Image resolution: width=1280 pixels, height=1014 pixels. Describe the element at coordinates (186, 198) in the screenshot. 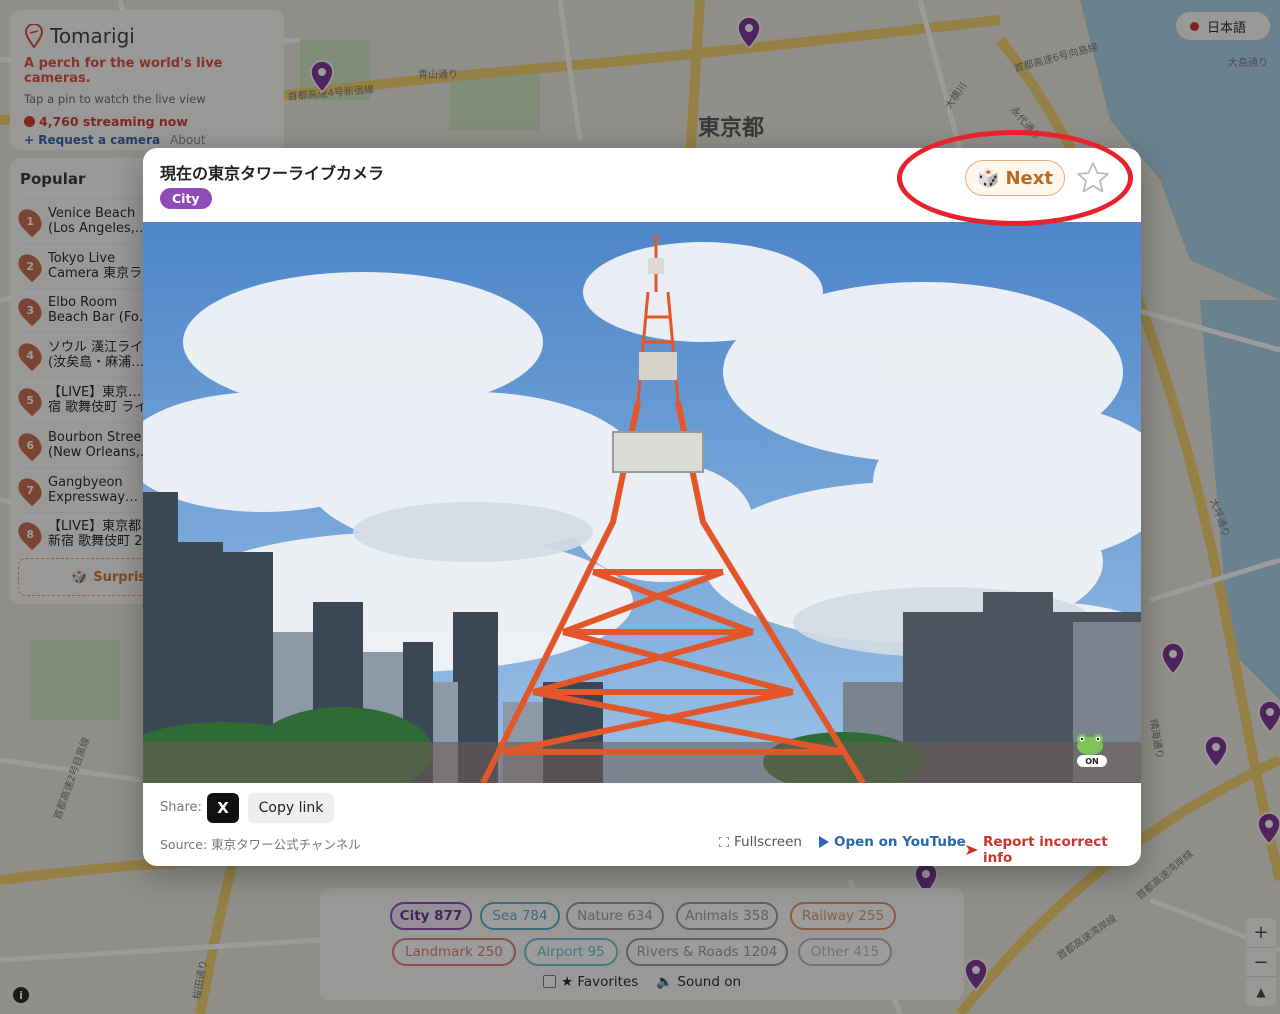

I see `category-badge: City` at that location.